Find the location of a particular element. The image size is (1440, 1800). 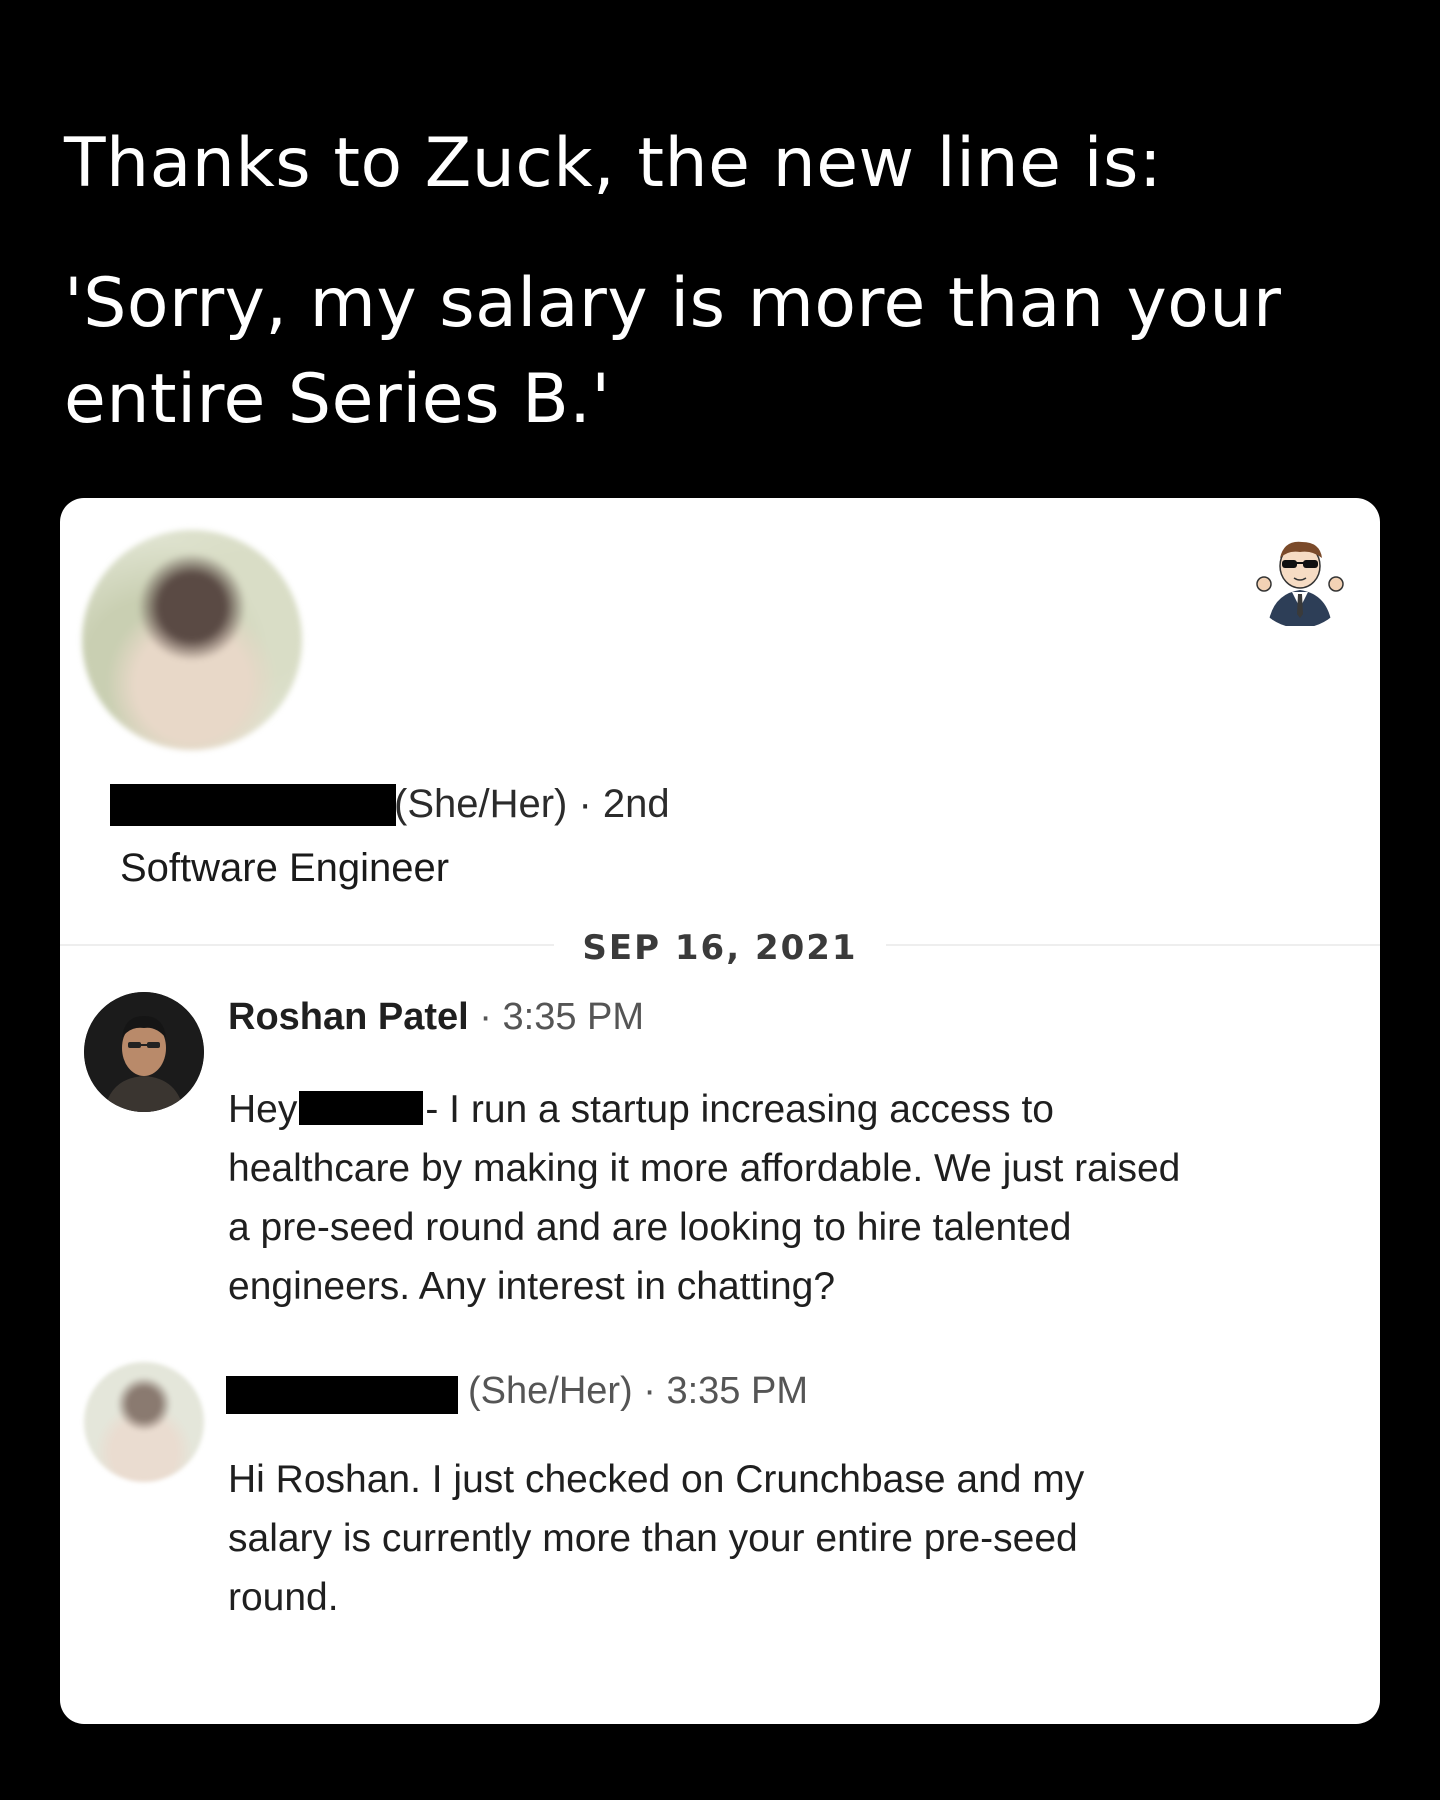

sender-name: Roshan Patel is located at coordinates (348, 1017).